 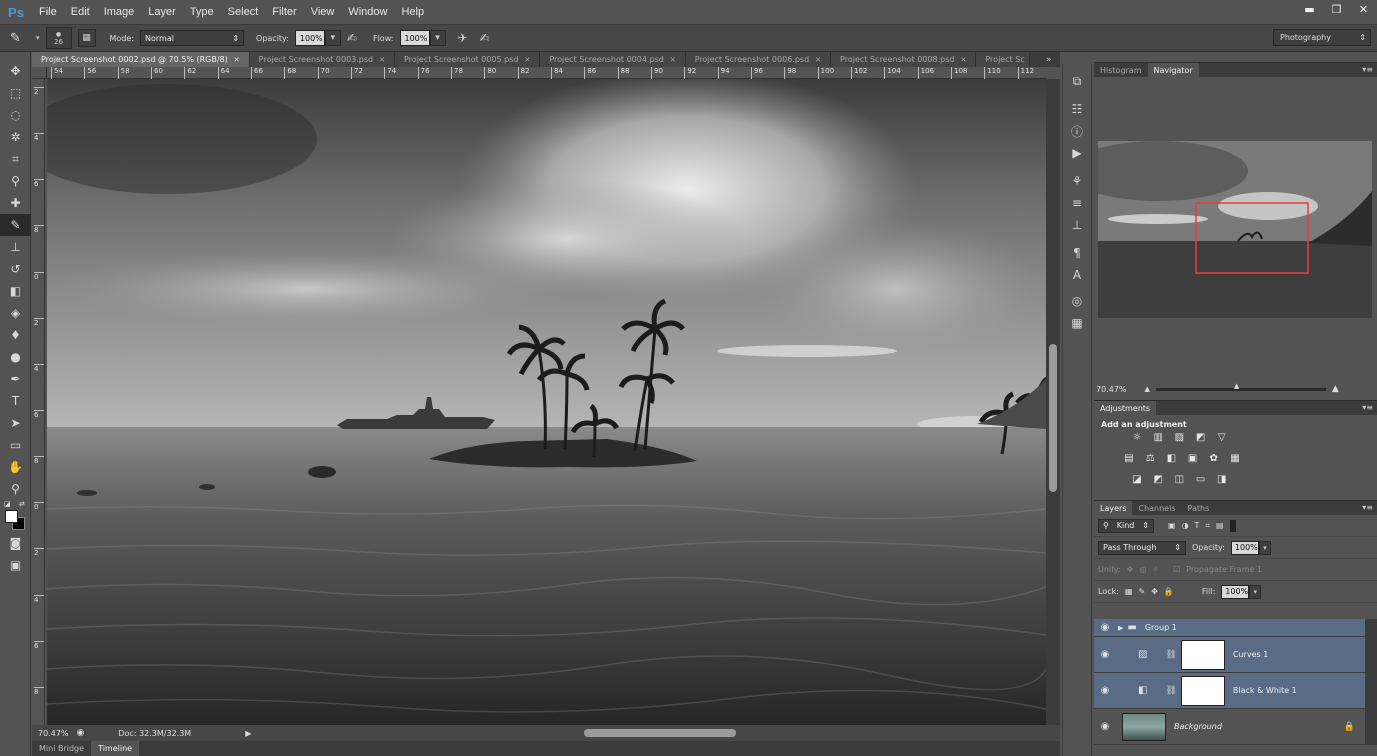 What do you see at coordinates (48, 12) in the screenshot?
I see `menu-file: File` at bounding box center [48, 12].